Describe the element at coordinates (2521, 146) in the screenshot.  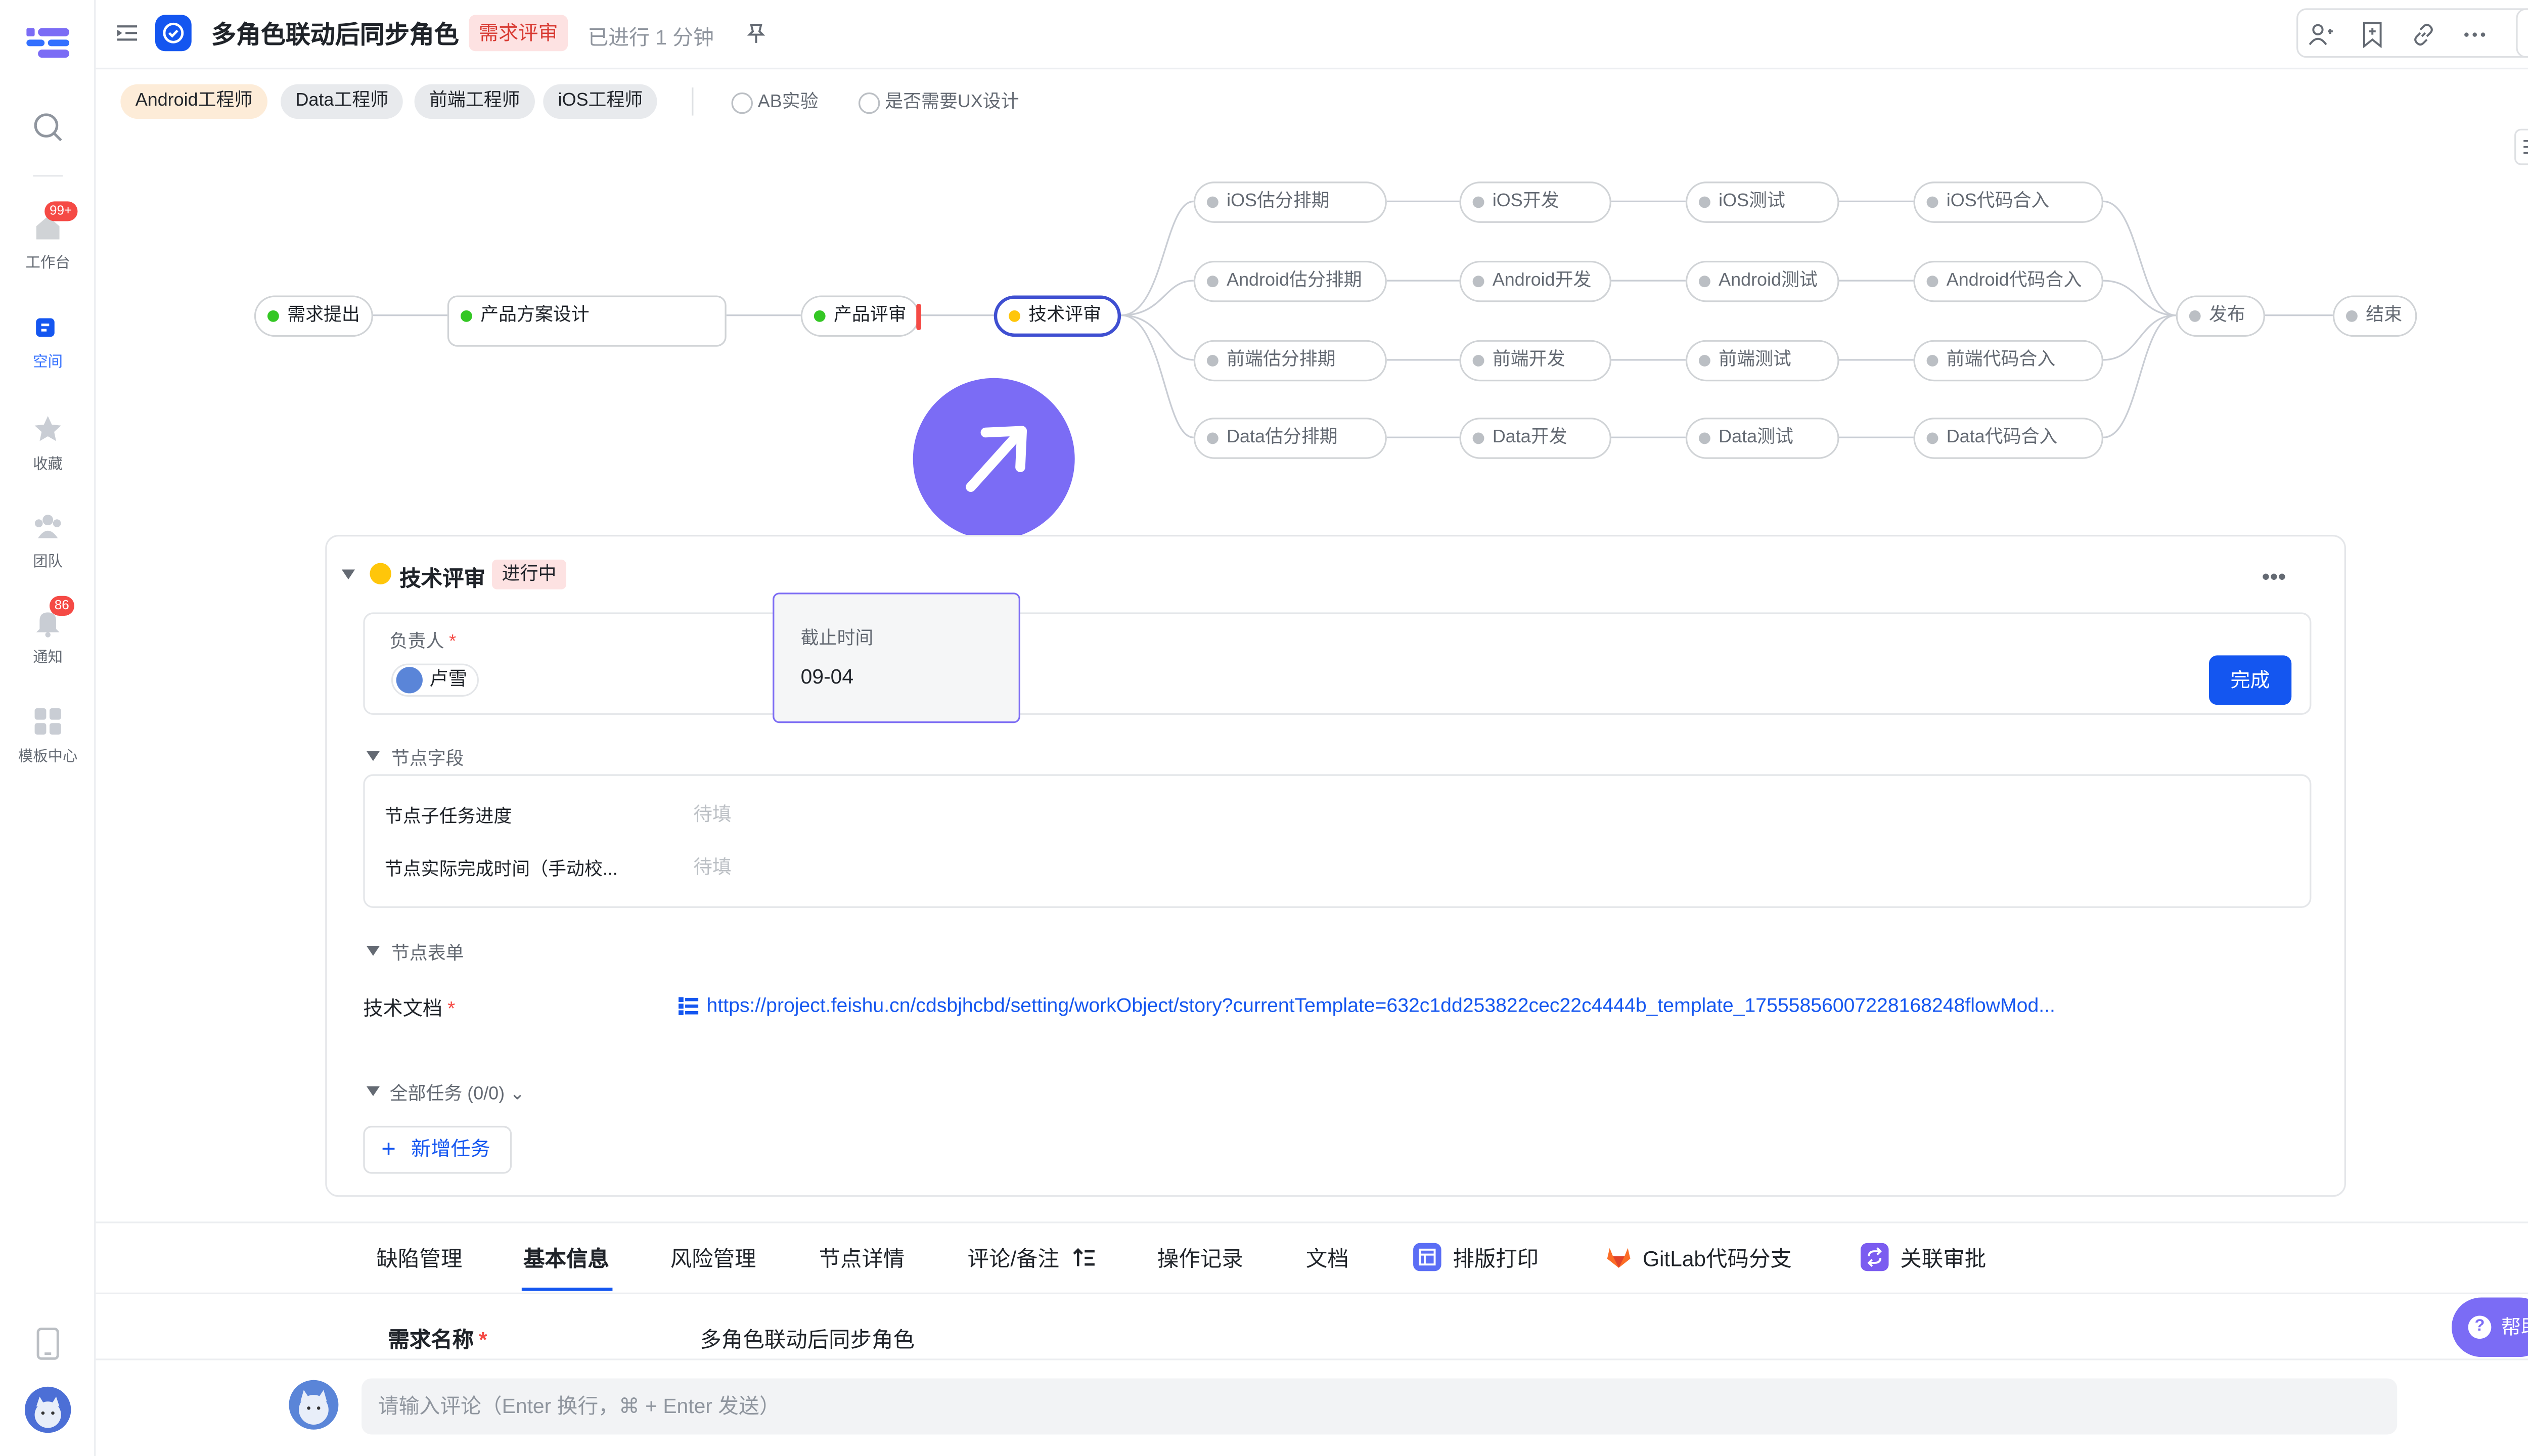
I see `view-settings-button` at that location.